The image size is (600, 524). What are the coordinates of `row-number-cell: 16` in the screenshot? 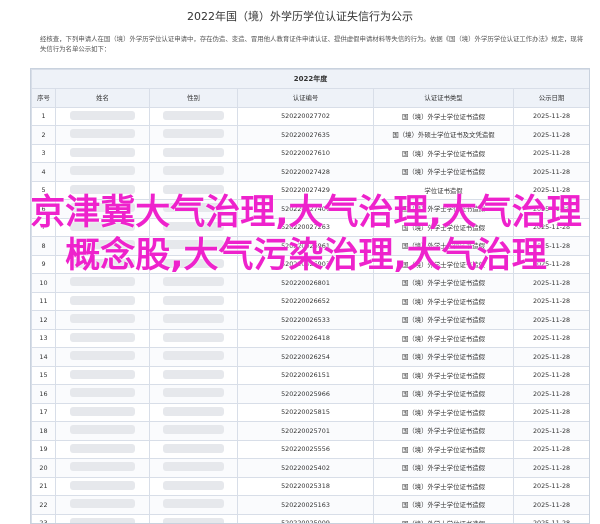 It's located at (43, 394).